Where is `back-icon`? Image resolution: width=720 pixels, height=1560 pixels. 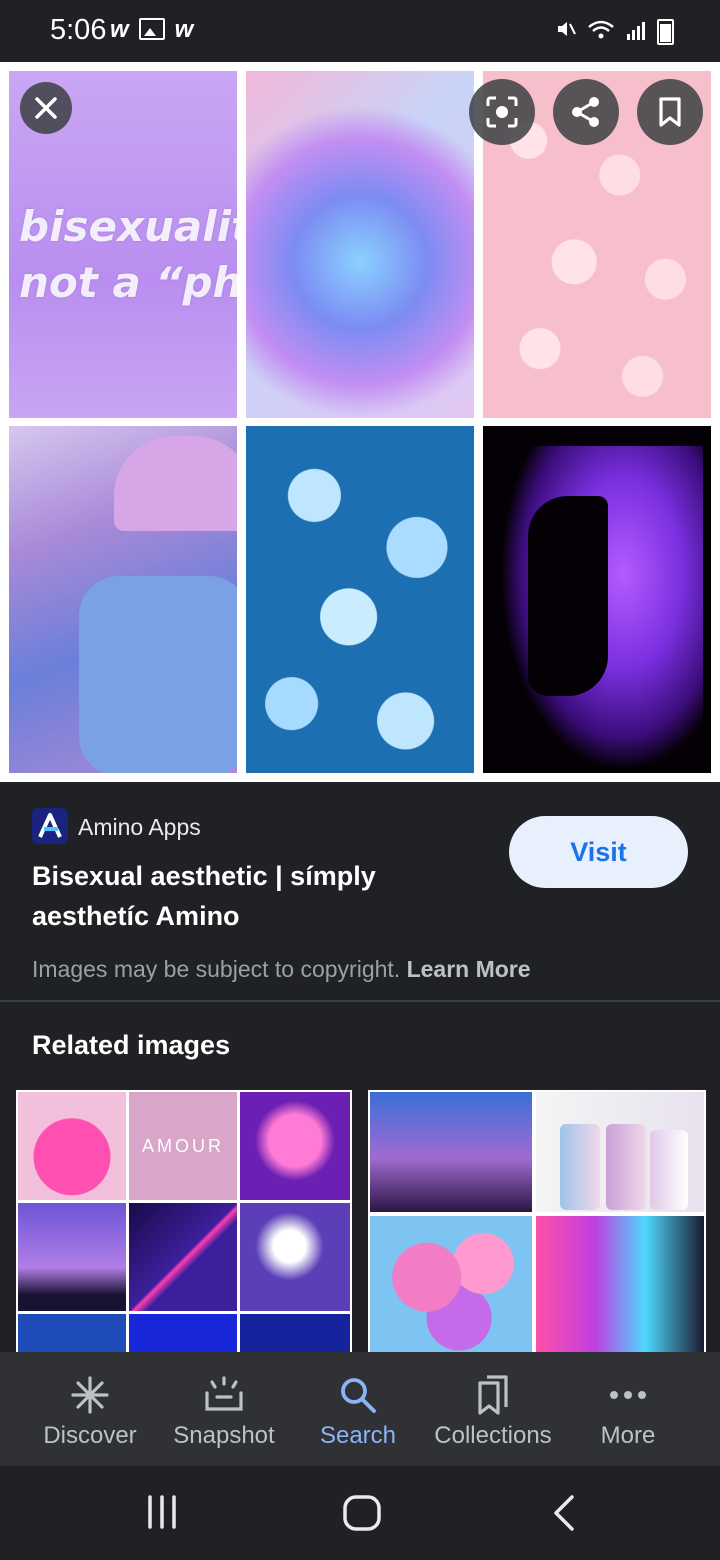 back-icon is located at coordinates (564, 1513).